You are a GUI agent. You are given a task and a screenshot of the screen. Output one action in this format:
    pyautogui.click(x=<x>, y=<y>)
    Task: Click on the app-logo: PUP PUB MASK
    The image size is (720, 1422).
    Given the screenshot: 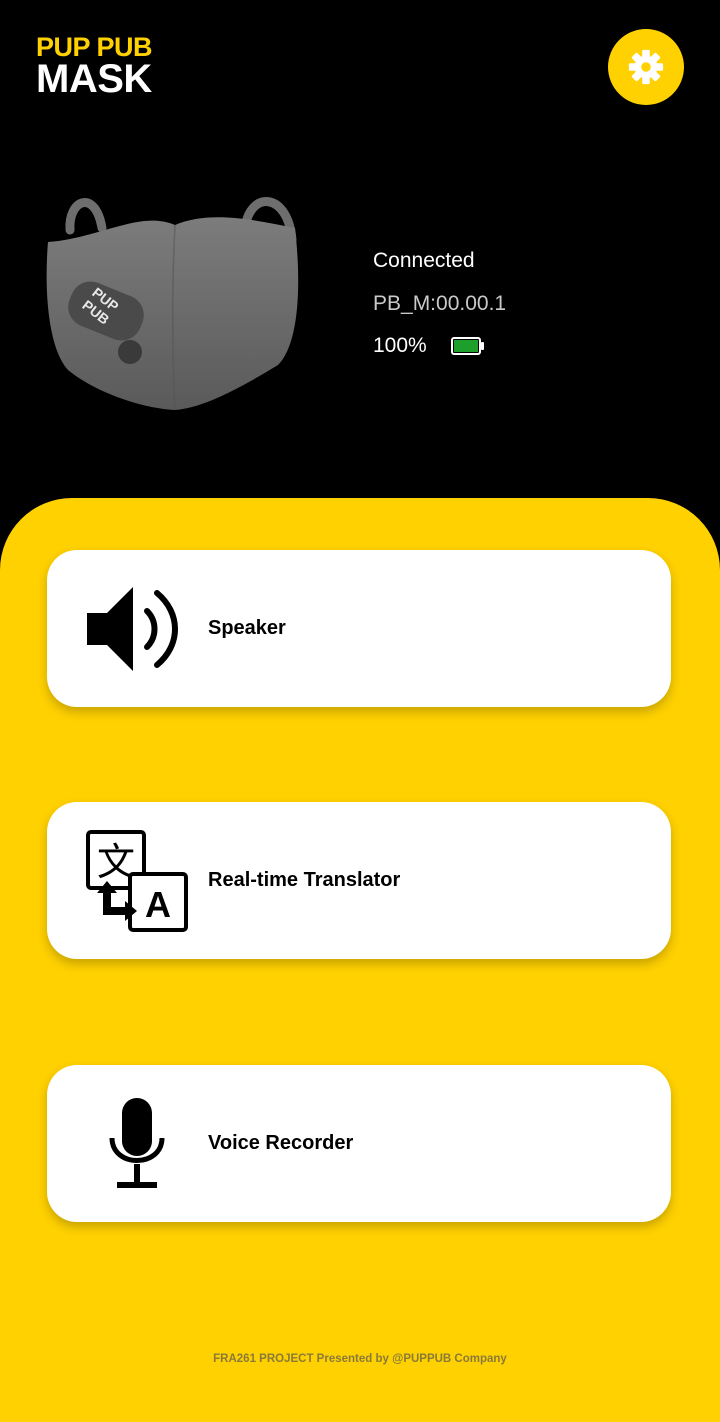 What is the action you would take?
    pyautogui.click(x=94, y=67)
    